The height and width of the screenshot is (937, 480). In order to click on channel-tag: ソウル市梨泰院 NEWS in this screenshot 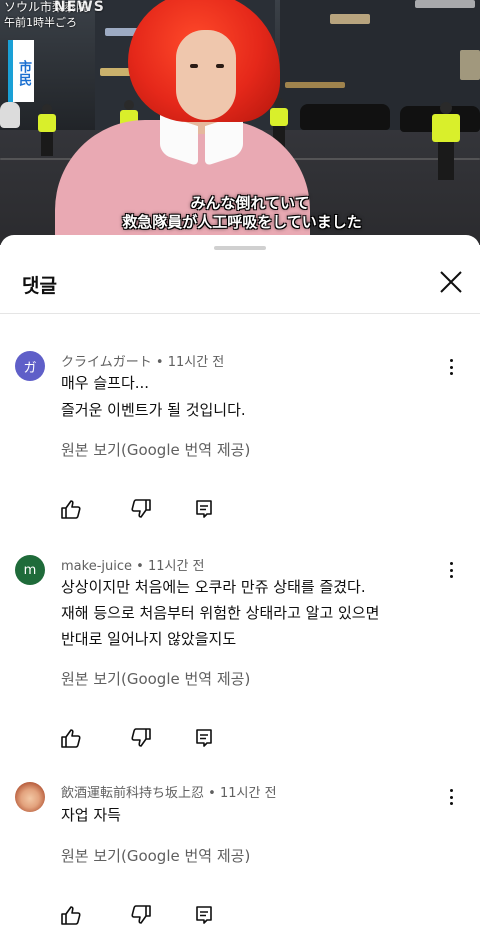, I will do `click(54, 7)`.